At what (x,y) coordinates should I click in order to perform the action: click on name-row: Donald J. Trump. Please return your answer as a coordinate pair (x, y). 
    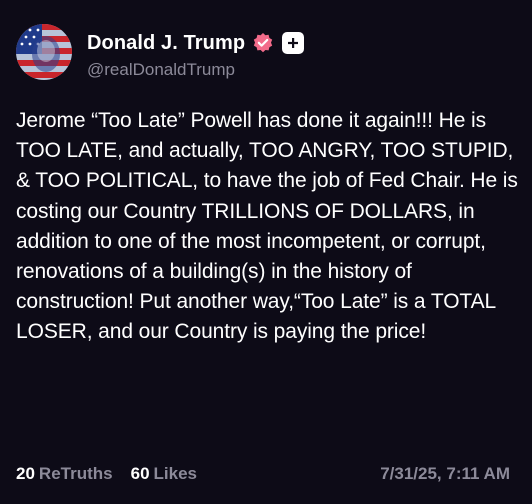
    Looking at the image, I should click on (196, 43).